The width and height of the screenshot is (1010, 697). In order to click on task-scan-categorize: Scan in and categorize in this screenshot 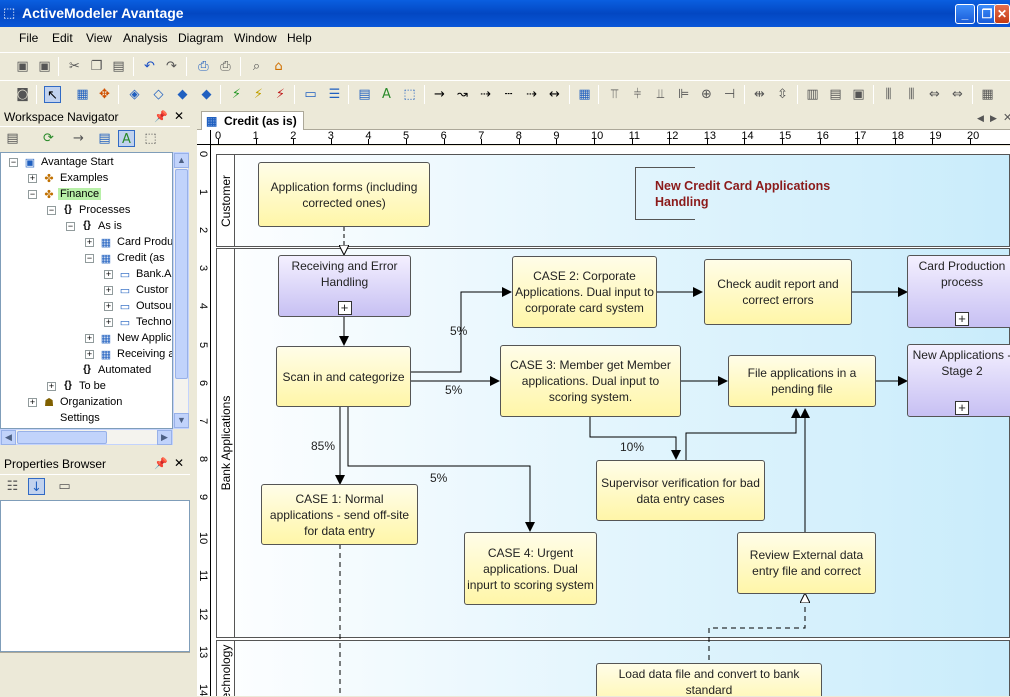, I will do `click(343, 376)`.